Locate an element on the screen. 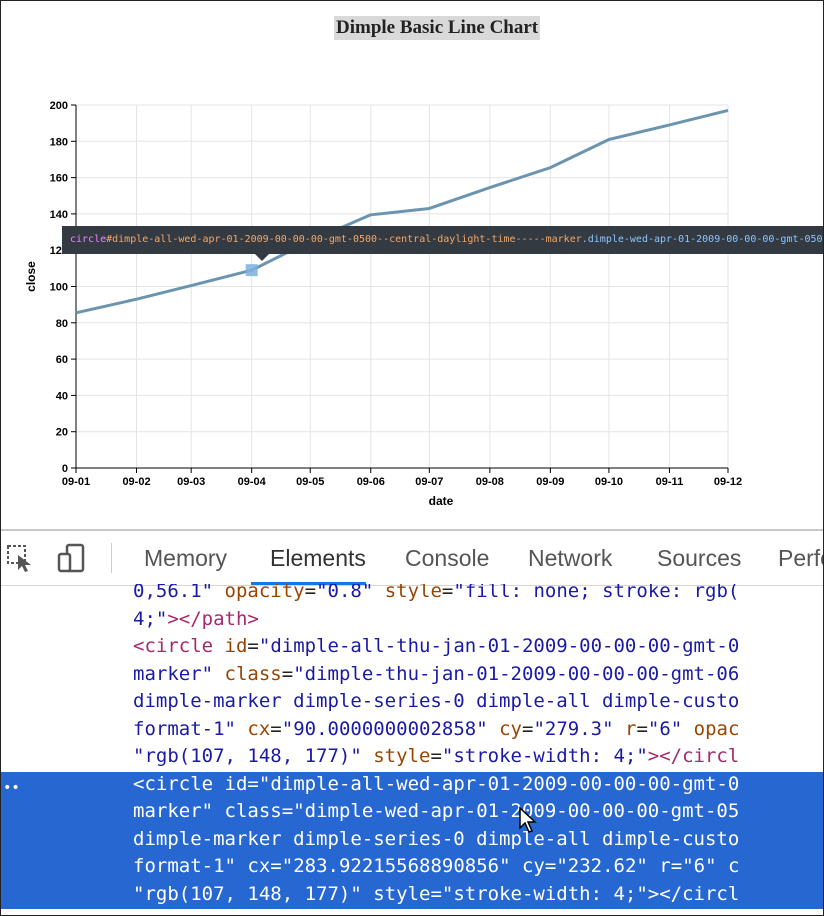 This screenshot has height=916, width=824. x-tick-label: 09-12 is located at coordinates (728, 482).